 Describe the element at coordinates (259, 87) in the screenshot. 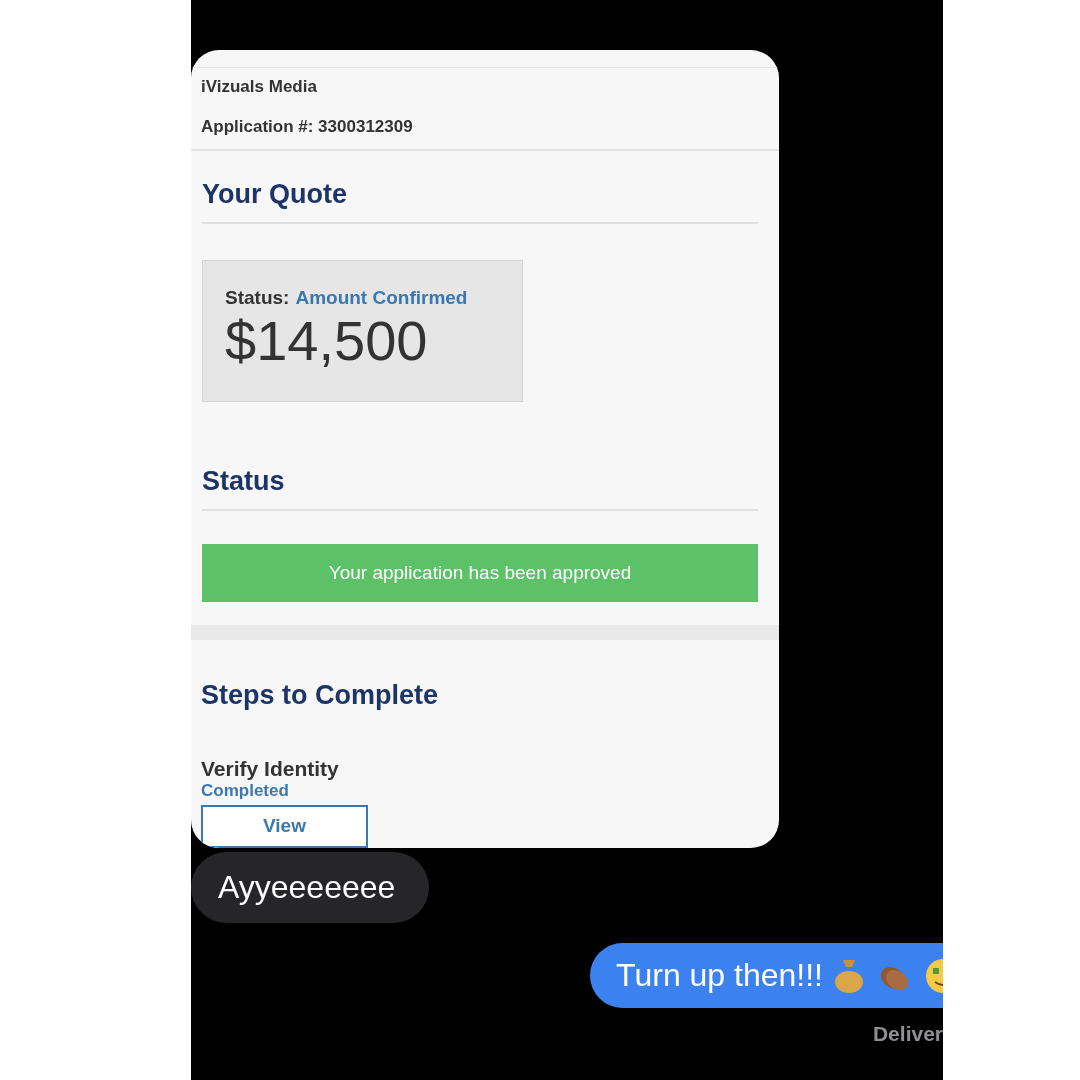

I see `company-name: iVizuals Media` at that location.